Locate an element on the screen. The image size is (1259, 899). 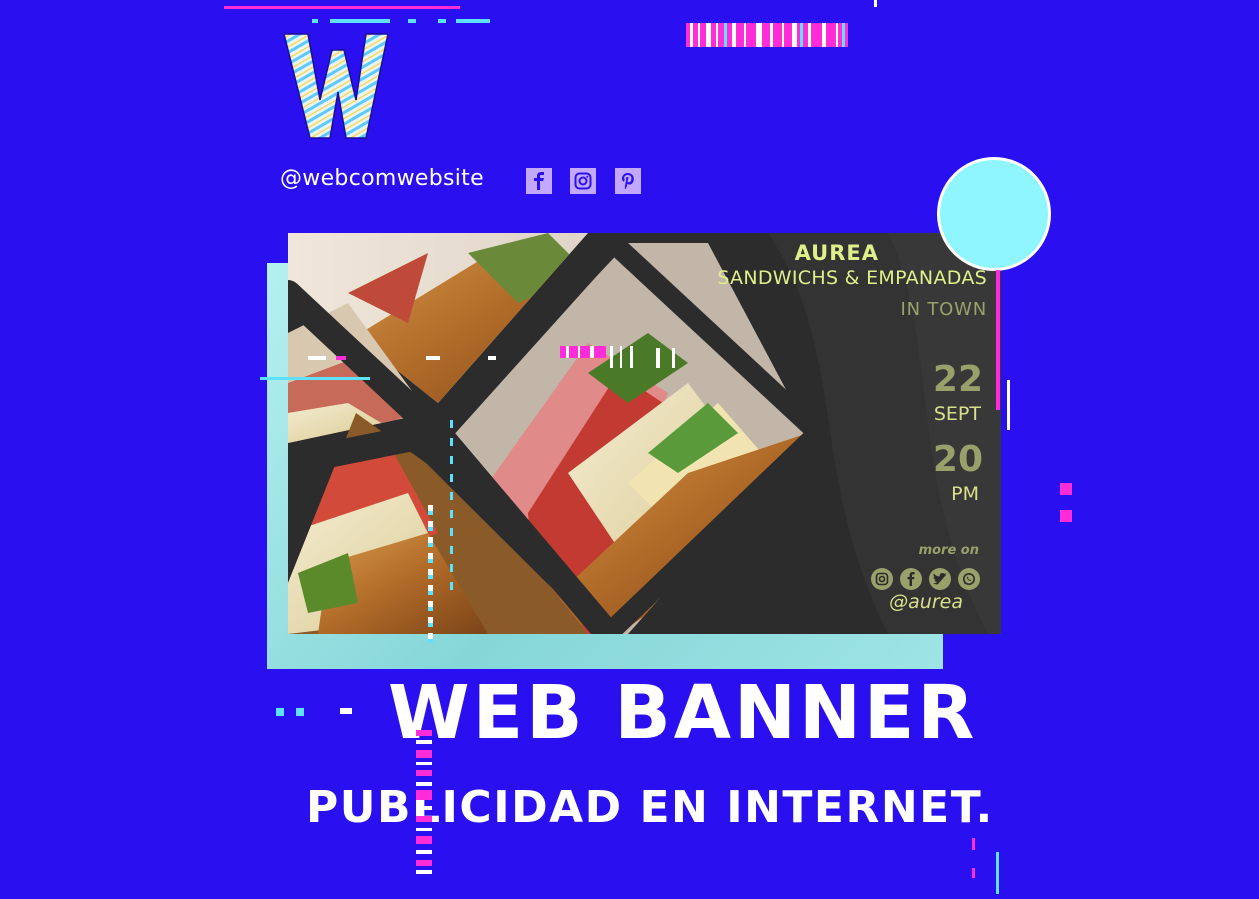
instagram-link is located at coordinates (583, 181).